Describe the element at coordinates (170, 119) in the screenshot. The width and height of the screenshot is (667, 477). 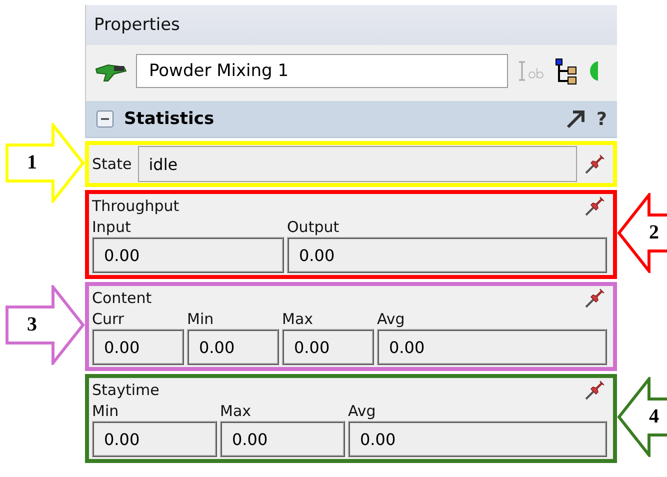
I see `section-title: Statistics` at that location.